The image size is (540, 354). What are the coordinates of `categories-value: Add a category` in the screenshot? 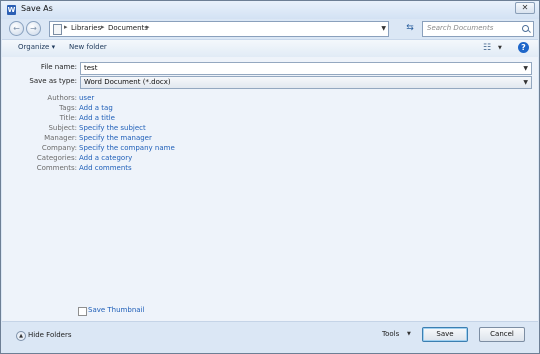 It's located at (105, 158).